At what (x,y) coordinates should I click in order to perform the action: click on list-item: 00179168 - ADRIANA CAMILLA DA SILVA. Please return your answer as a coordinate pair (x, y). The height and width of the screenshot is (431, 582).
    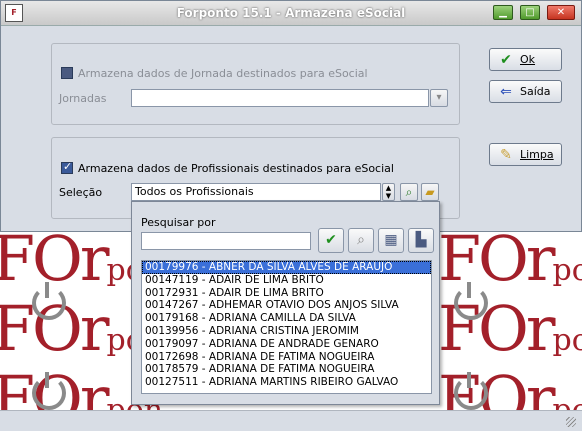
    Looking at the image, I should click on (286, 318).